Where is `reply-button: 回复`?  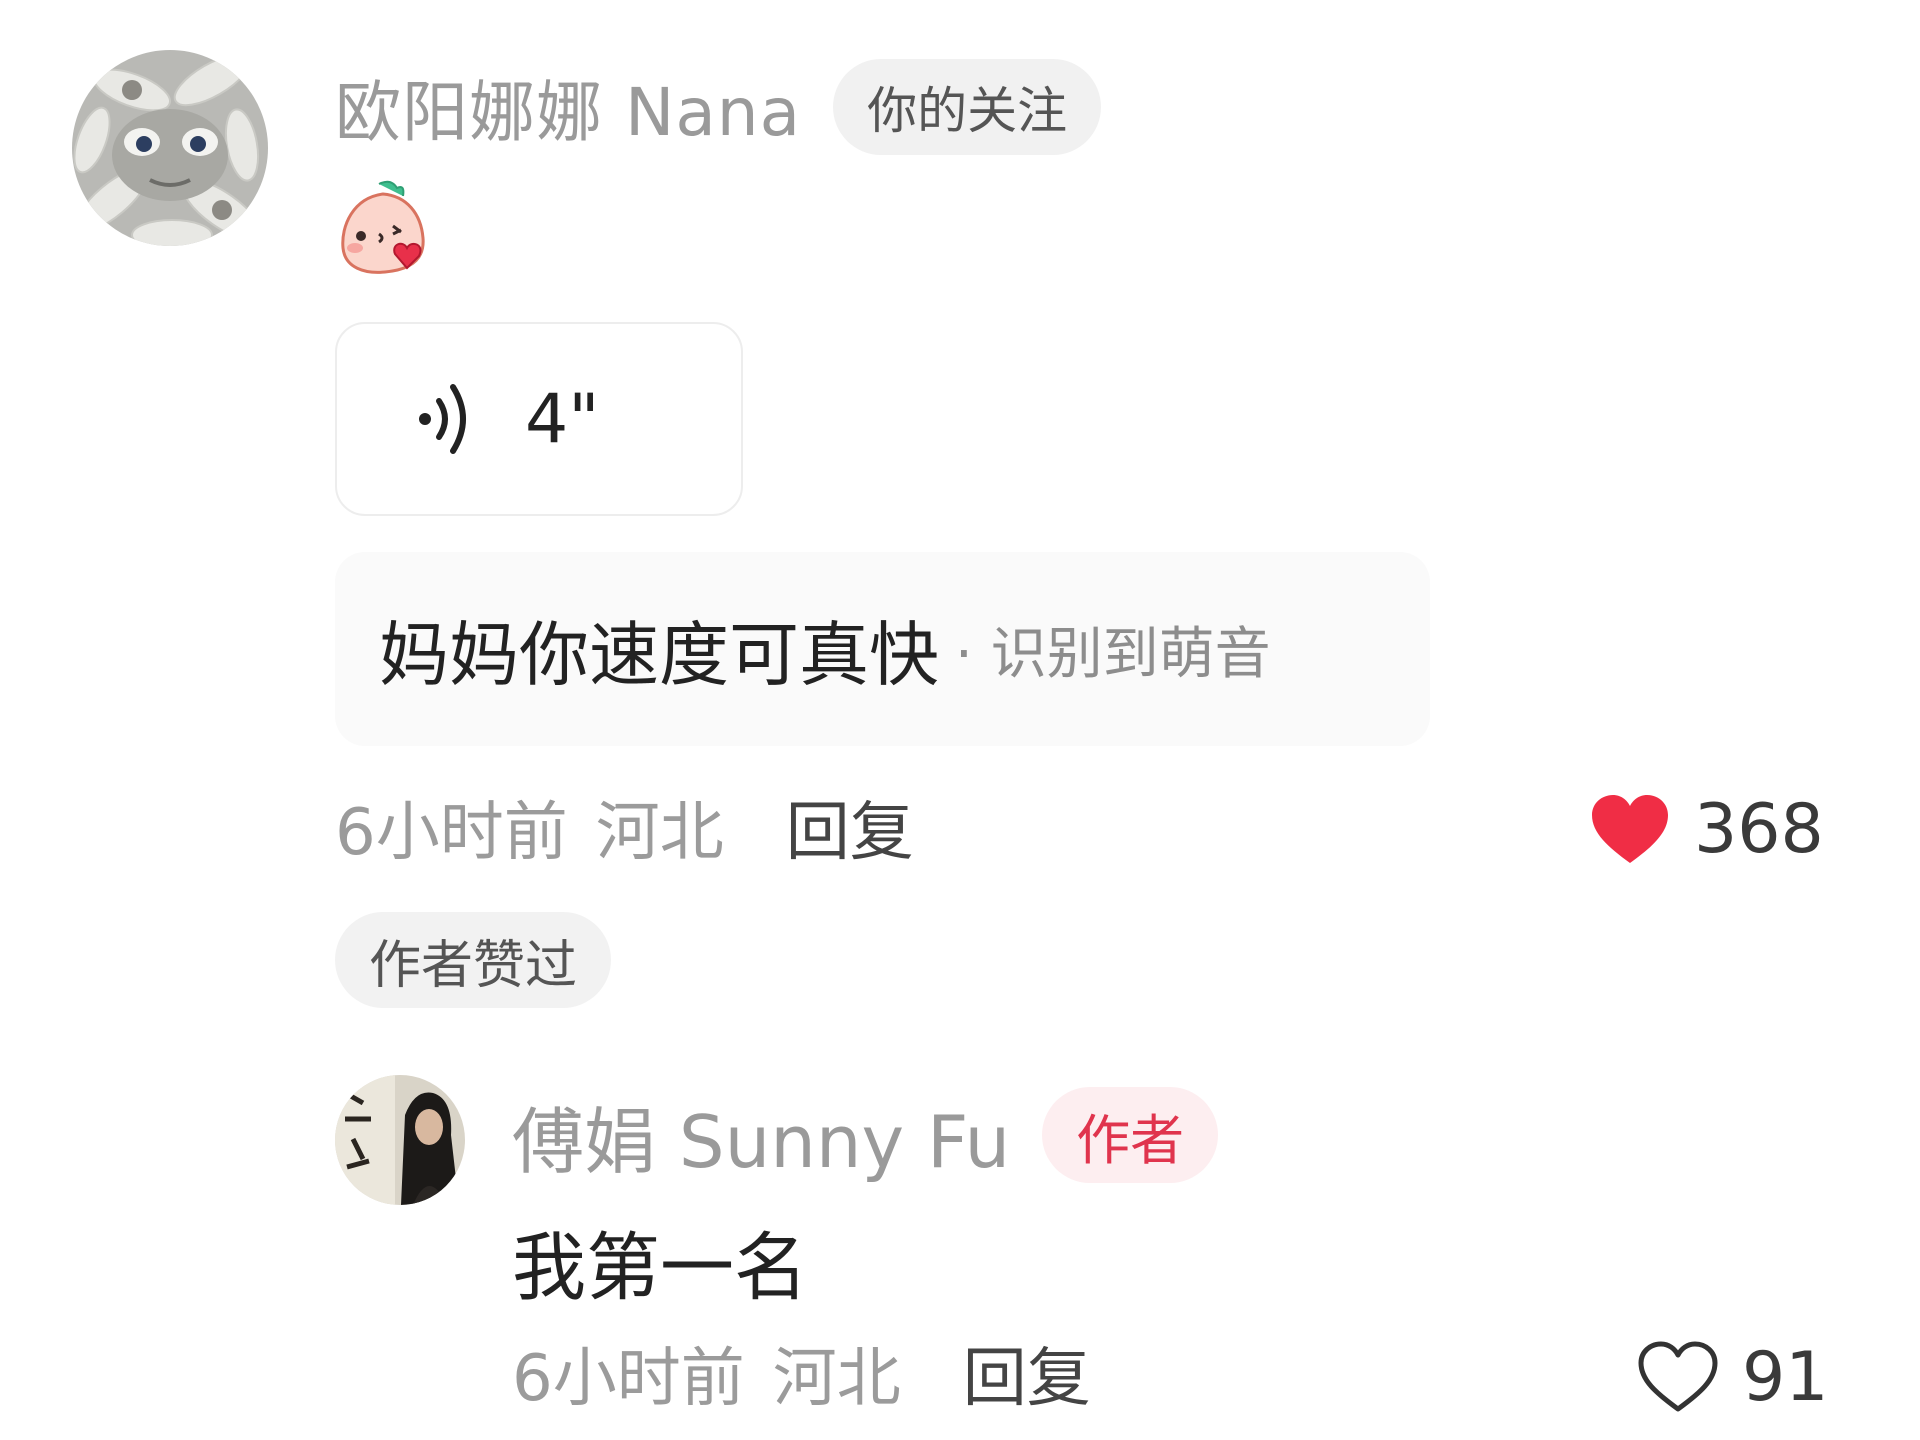
reply-button: 回复 is located at coordinates (850, 827).